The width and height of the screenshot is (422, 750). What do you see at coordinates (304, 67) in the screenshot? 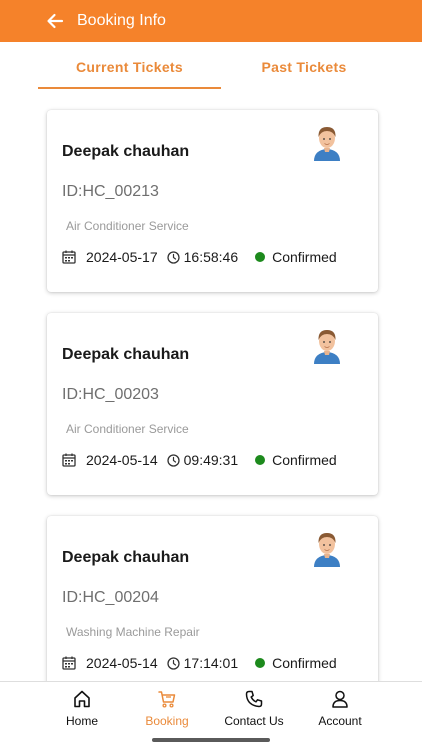
I see `tab-past-tickets: Past Tickets` at bounding box center [304, 67].